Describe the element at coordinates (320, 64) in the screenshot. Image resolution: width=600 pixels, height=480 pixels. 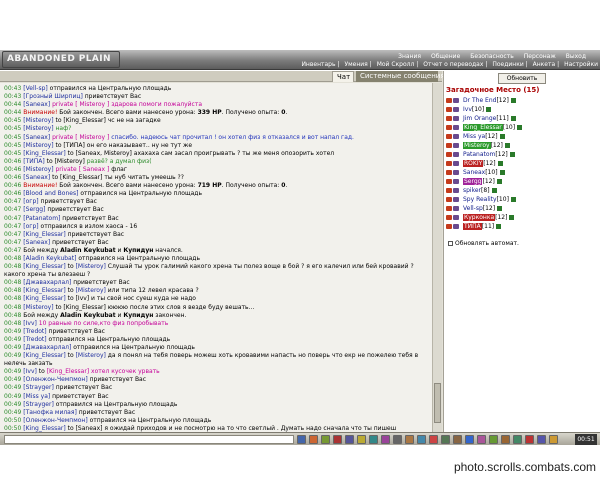
I see `menu-bottom-item: Инвентарь` at that location.